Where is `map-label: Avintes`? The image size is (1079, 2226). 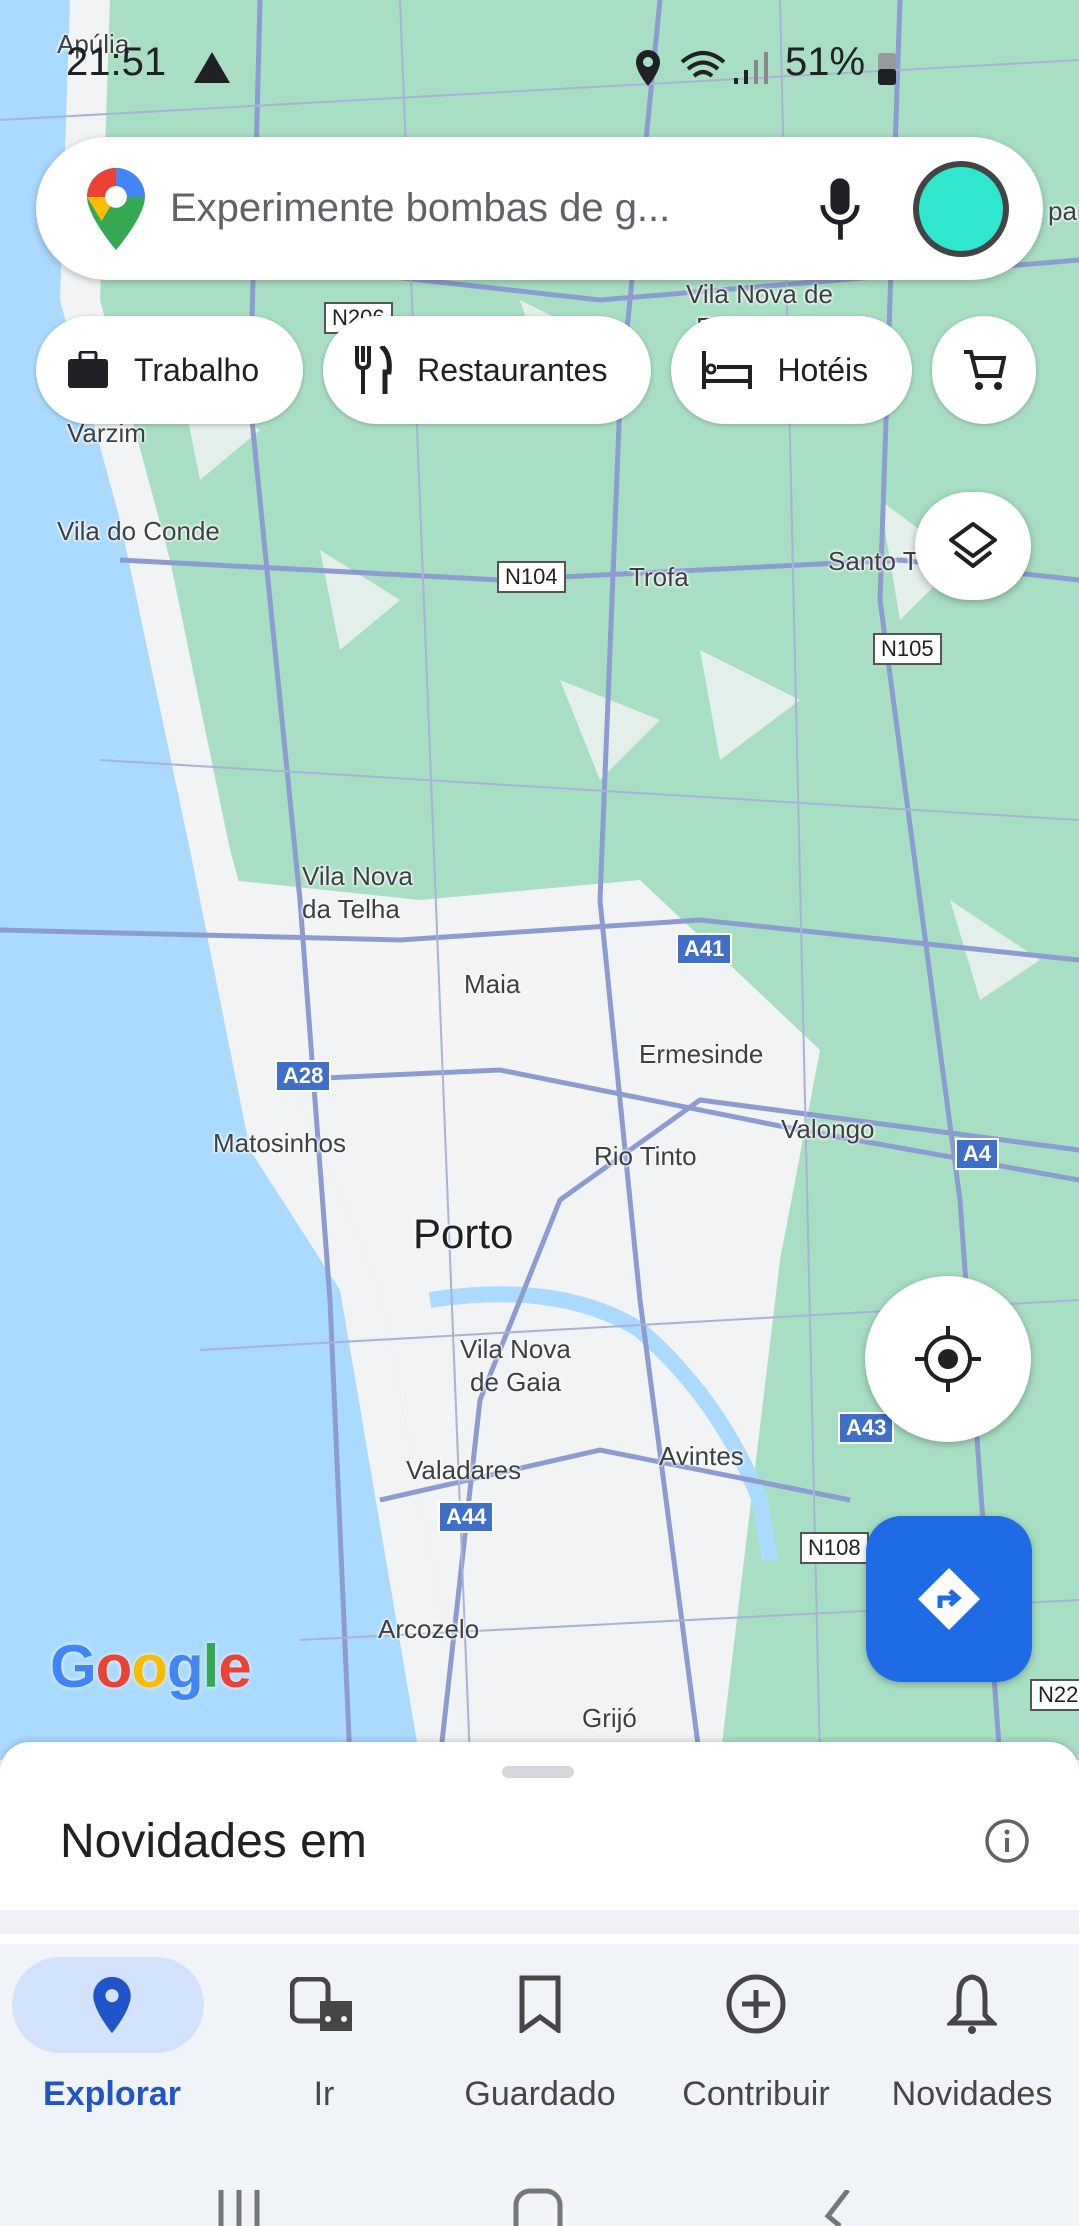
map-label: Avintes is located at coordinates (701, 1456).